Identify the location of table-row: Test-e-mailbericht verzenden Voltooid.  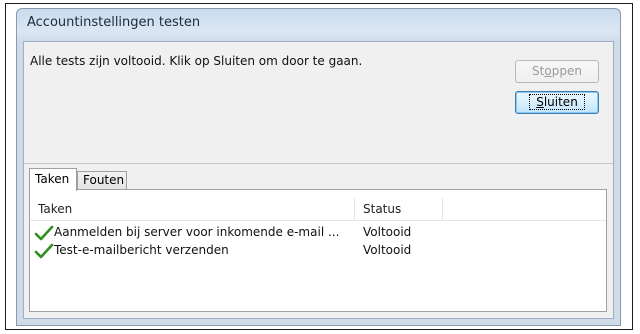
(318, 251).